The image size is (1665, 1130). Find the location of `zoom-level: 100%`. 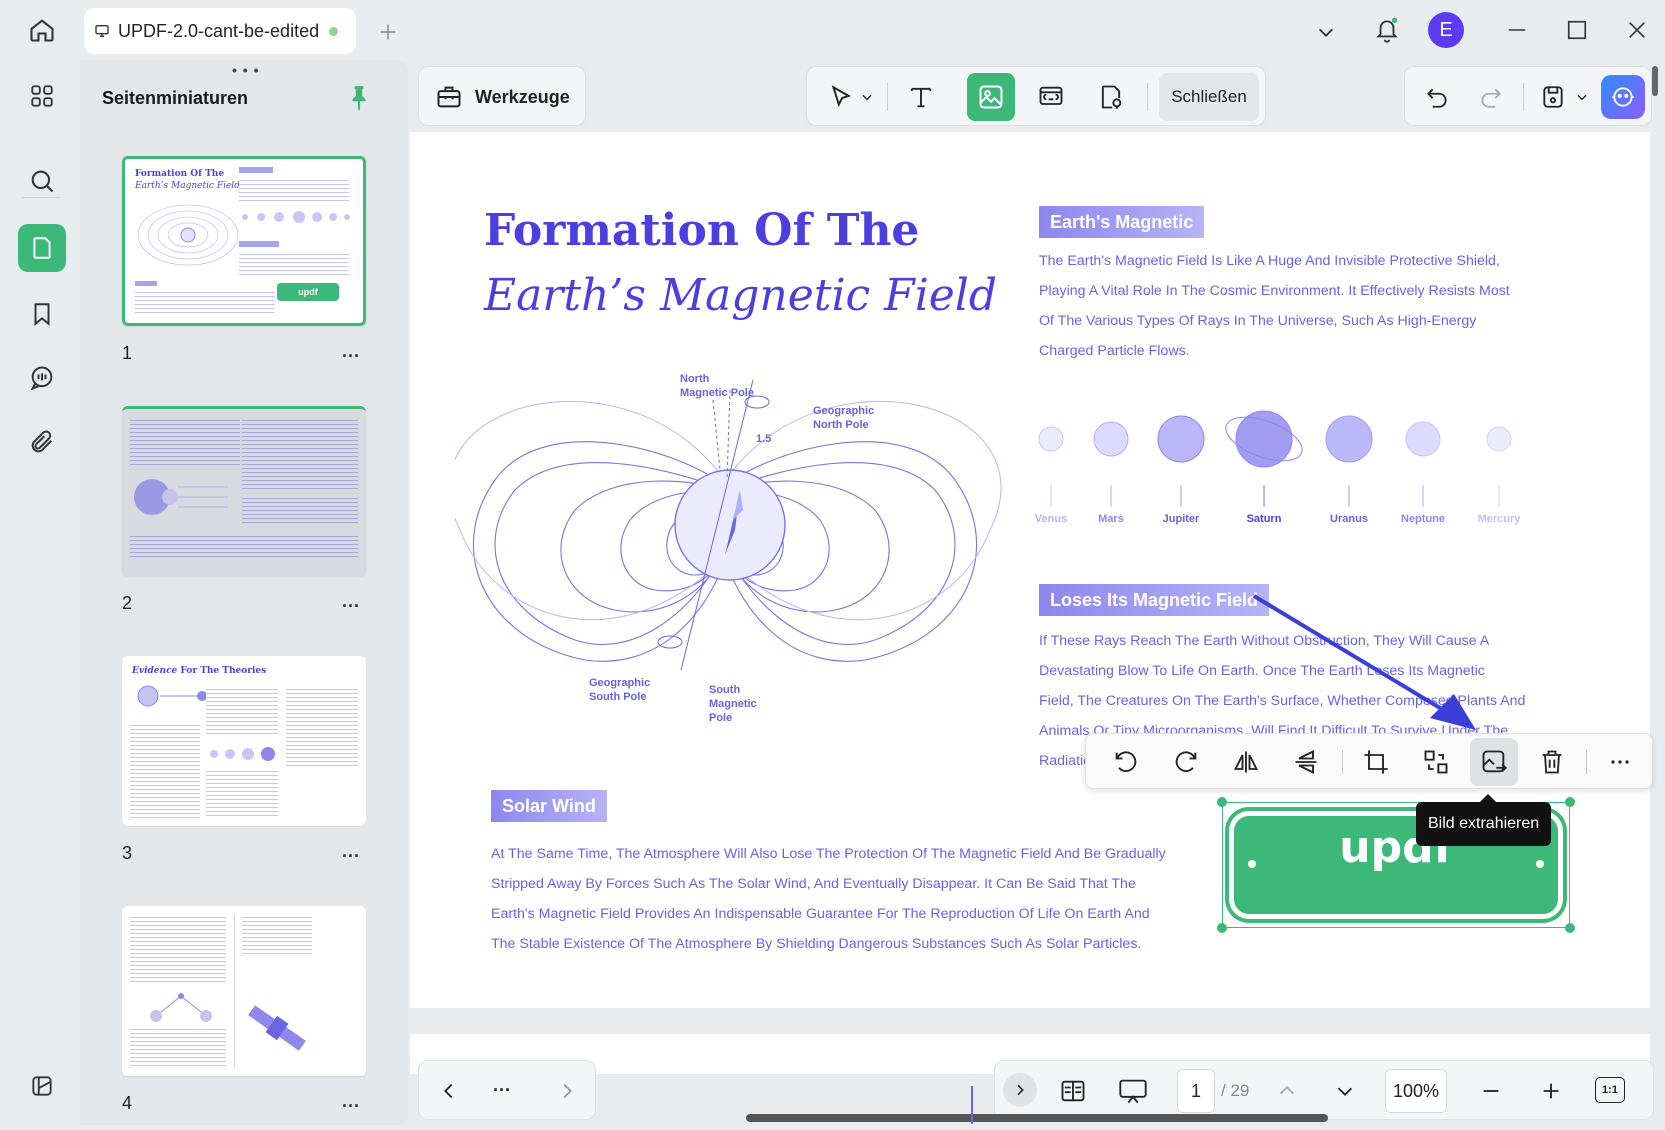

zoom-level: 100% is located at coordinates (1416, 1091).